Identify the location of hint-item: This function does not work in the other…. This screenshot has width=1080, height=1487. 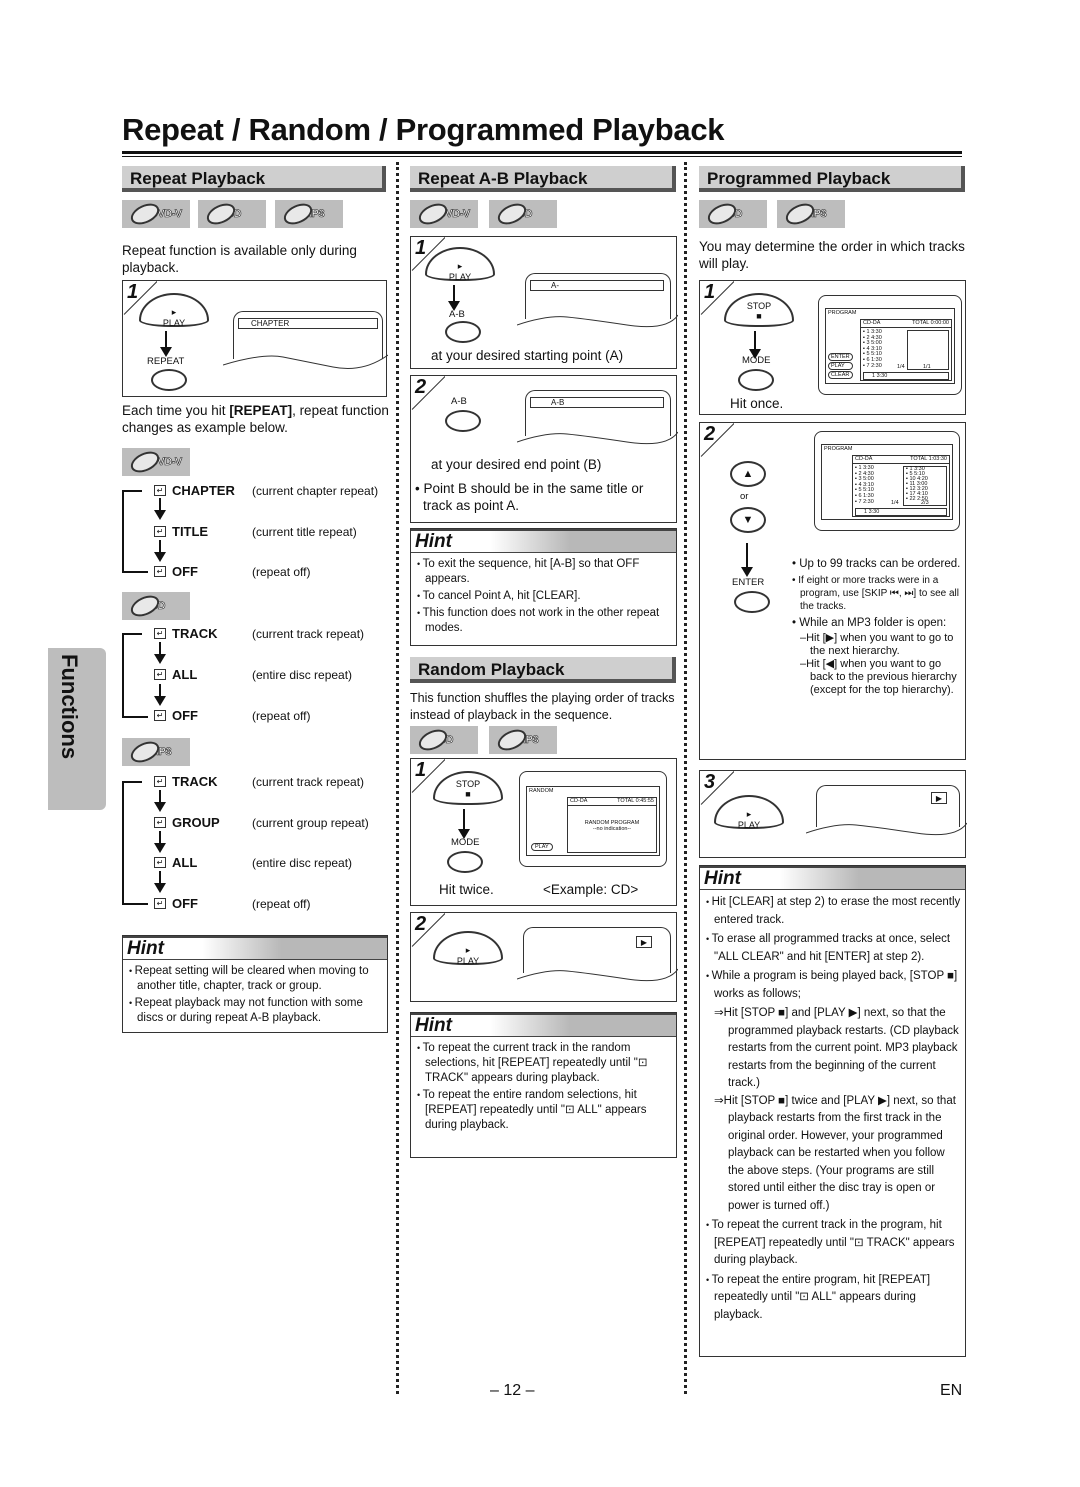
(544, 621).